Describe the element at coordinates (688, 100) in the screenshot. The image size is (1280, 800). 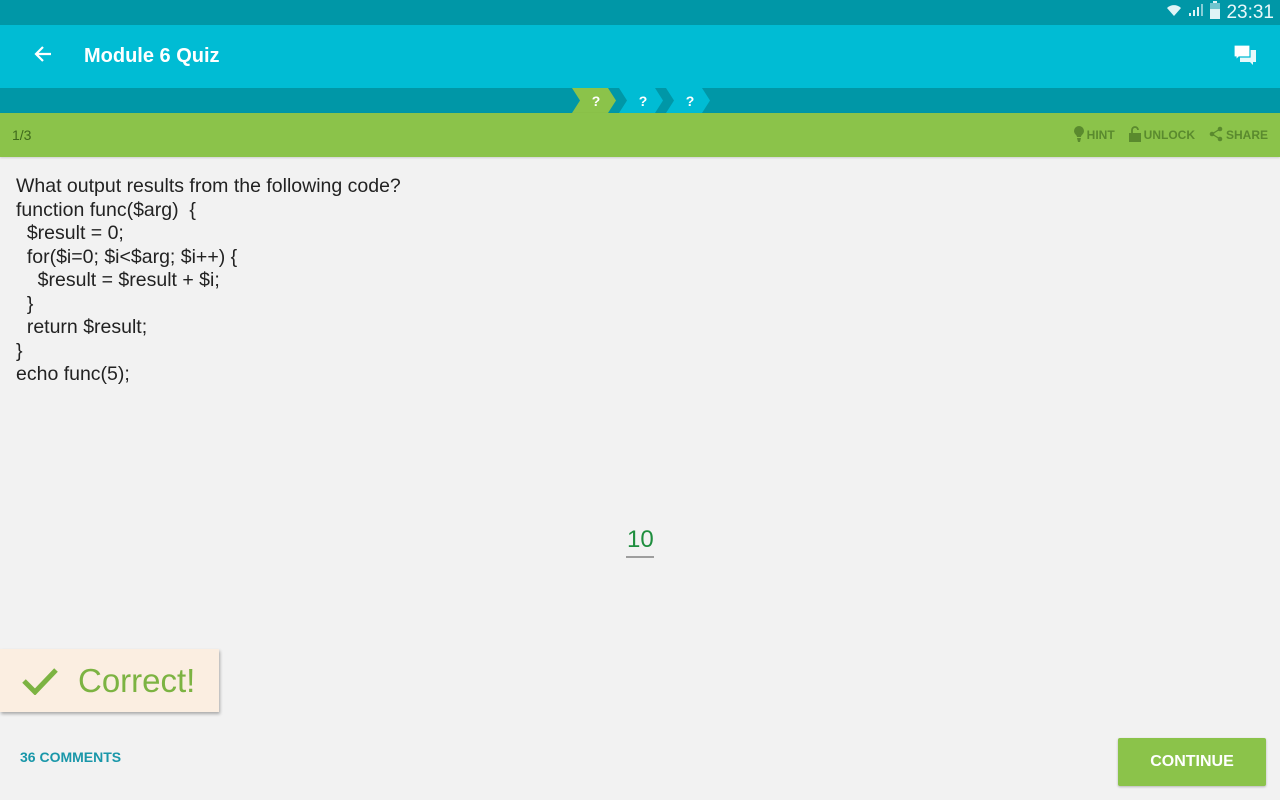
I see `progress-step-3: ?` at that location.